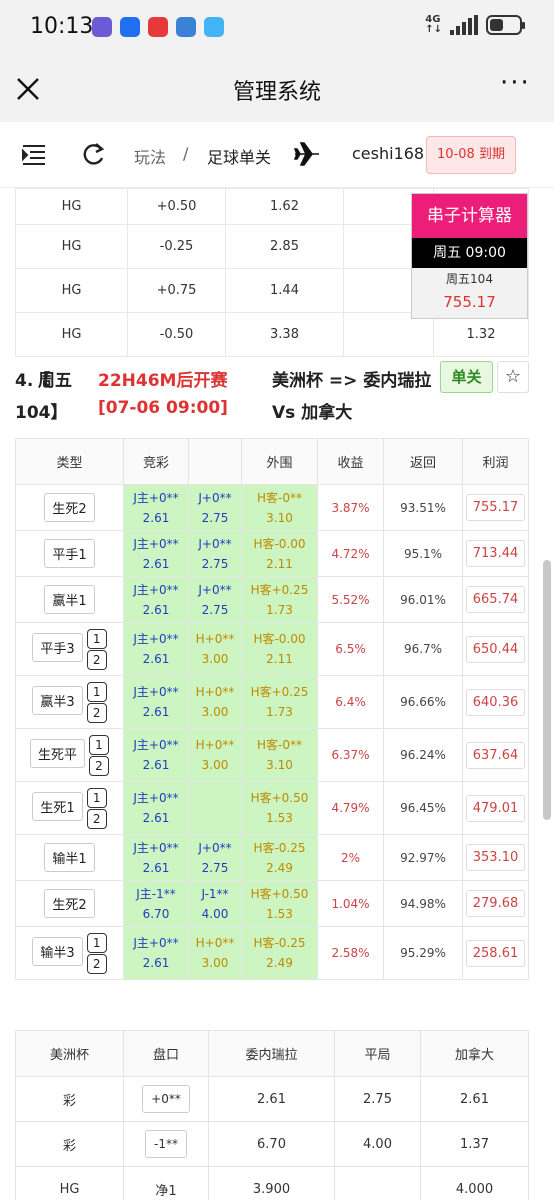  I want to click on single-badge: 单关, so click(466, 377).